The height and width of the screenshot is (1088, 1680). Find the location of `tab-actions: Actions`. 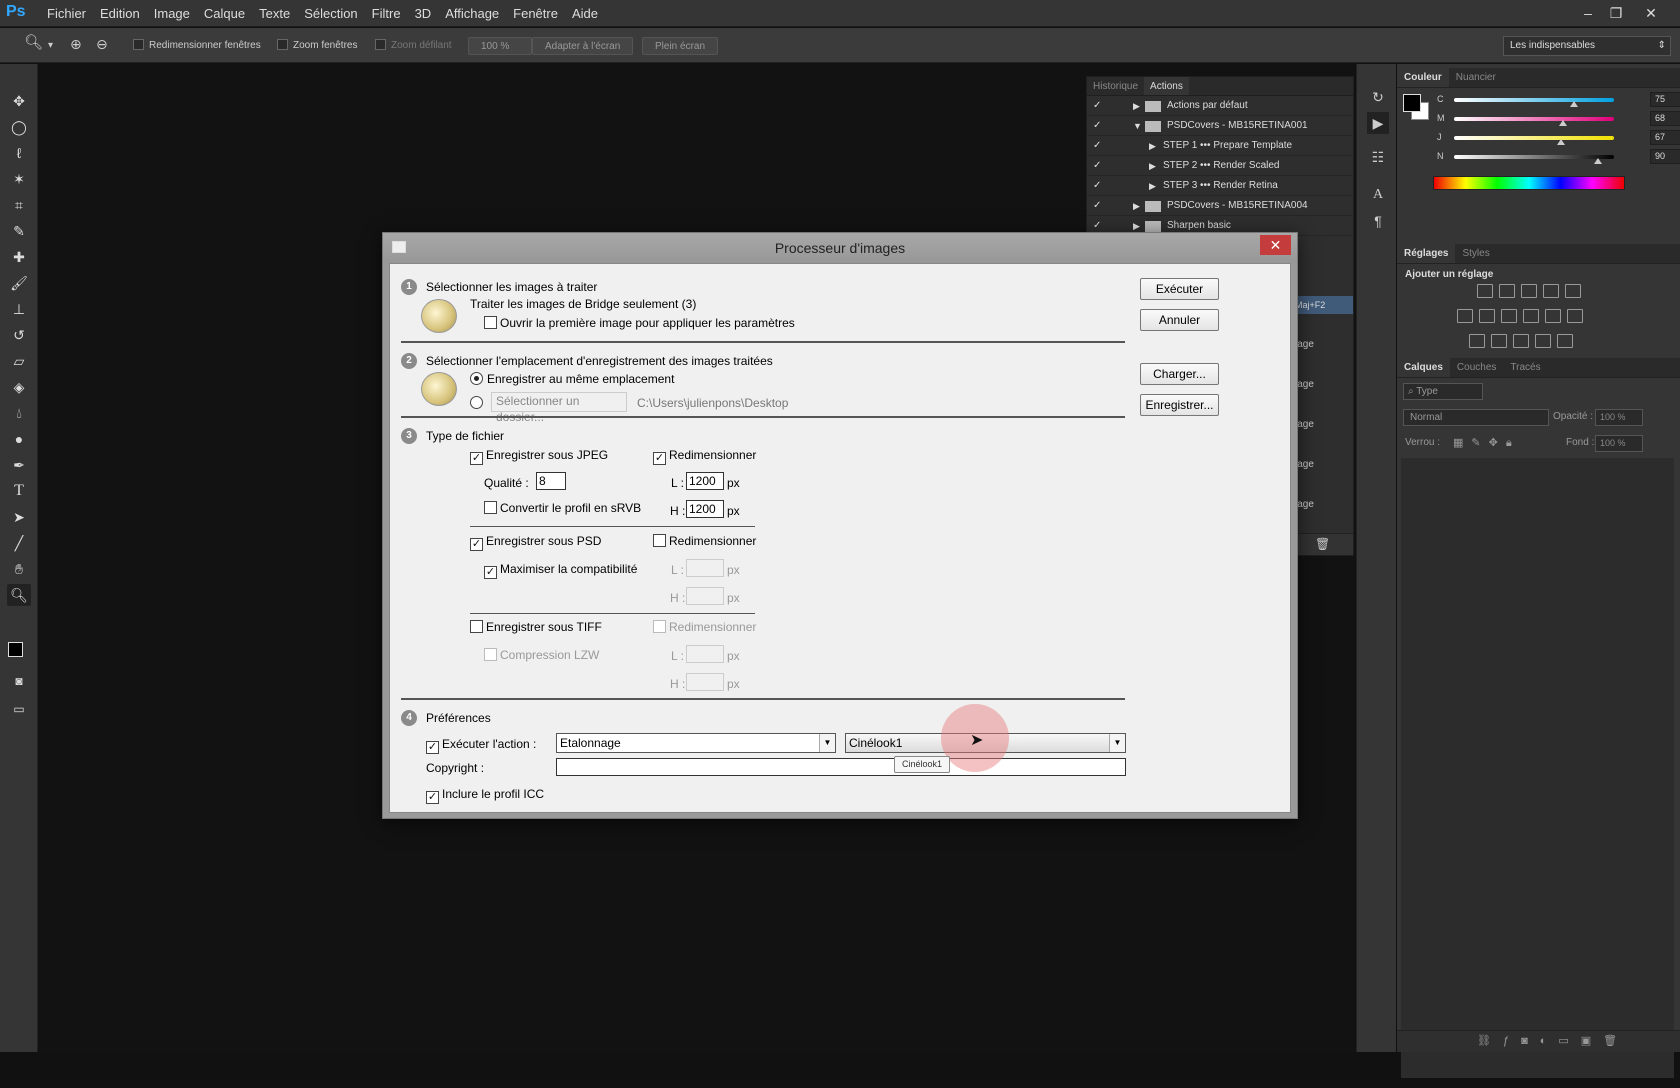

tab-actions: Actions is located at coordinates (1166, 86).